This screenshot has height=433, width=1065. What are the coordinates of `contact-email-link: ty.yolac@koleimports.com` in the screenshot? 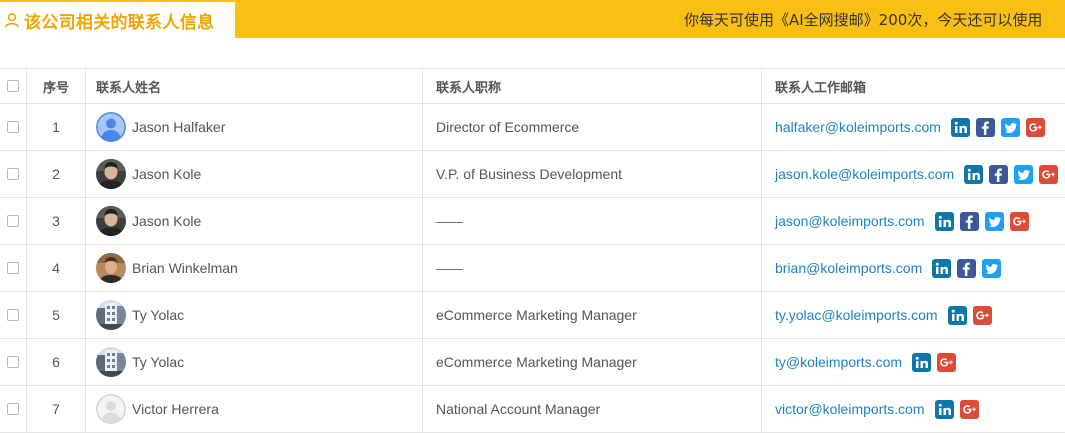 It's located at (856, 315).